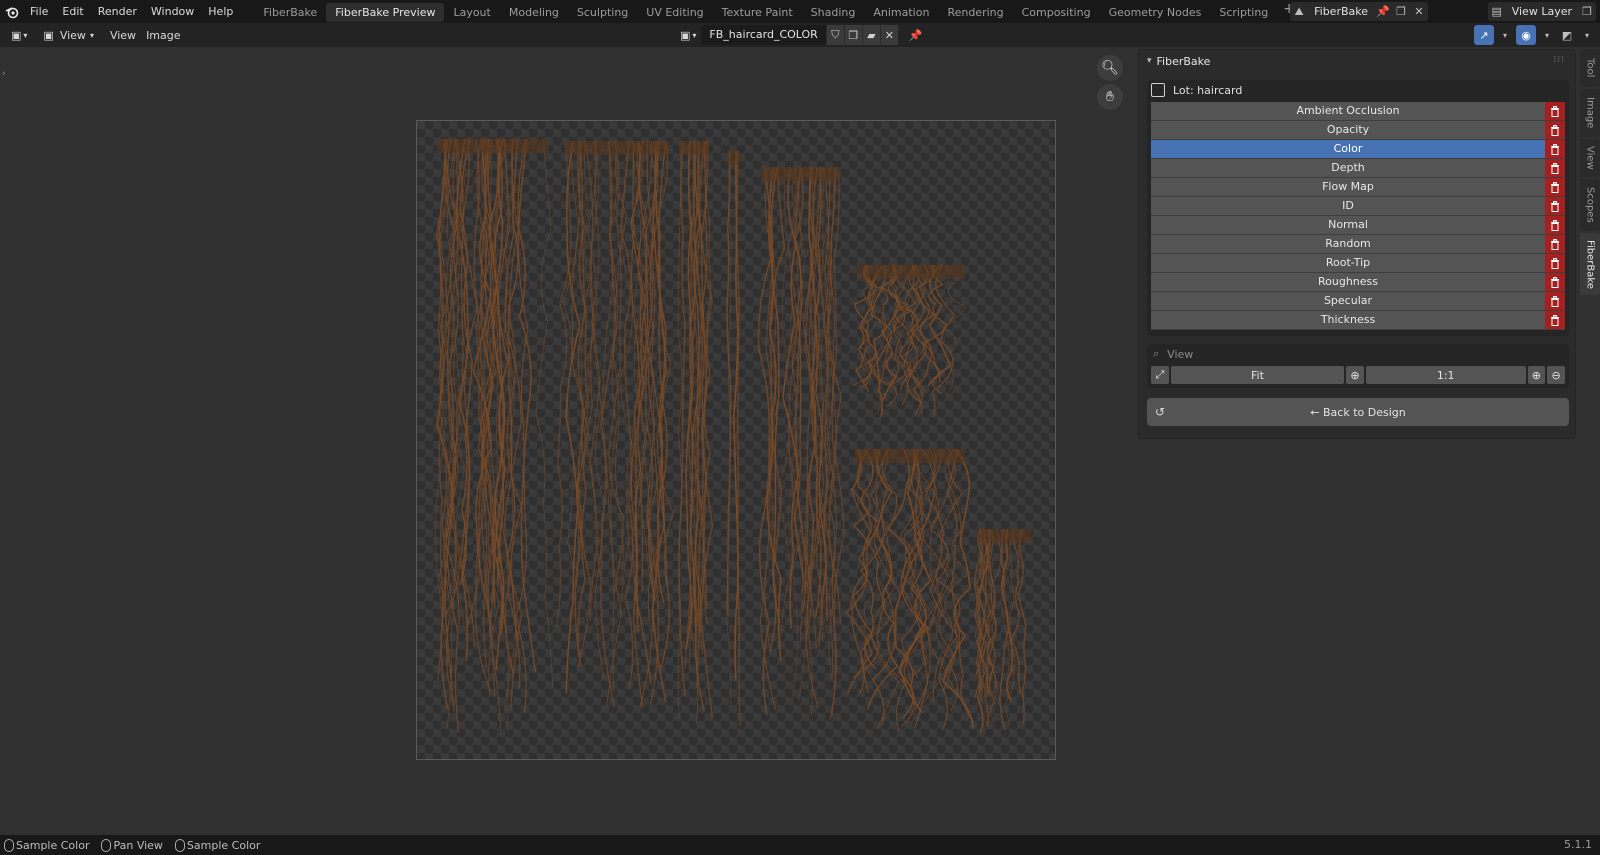  I want to click on pass-row: Root-Tip, so click(1358, 263).